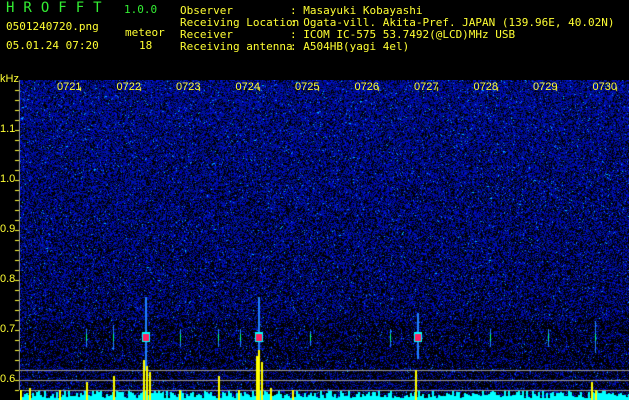 This screenshot has height=400, width=629. I want to click on time-label: 0723, so click(188, 87).